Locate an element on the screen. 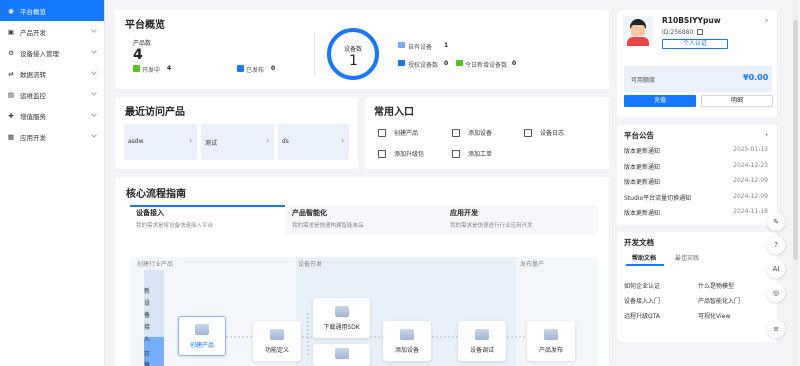 The image size is (800, 366). flow-connectors is located at coordinates (356, 308).